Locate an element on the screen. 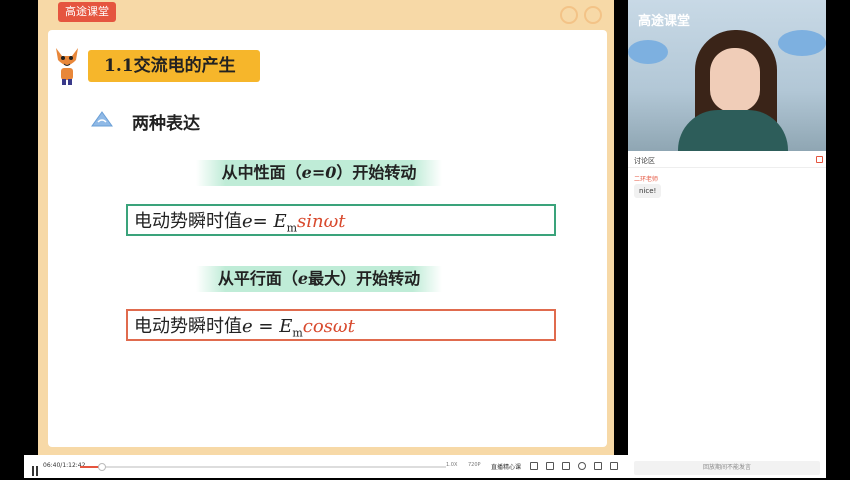  fullscreen-icon is located at coordinates (614, 466).